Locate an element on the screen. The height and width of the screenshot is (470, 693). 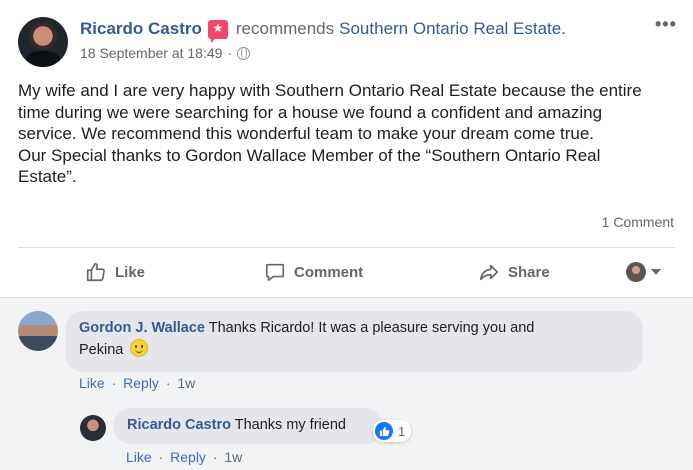
recommends-verb: recommends is located at coordinates (285, 28).